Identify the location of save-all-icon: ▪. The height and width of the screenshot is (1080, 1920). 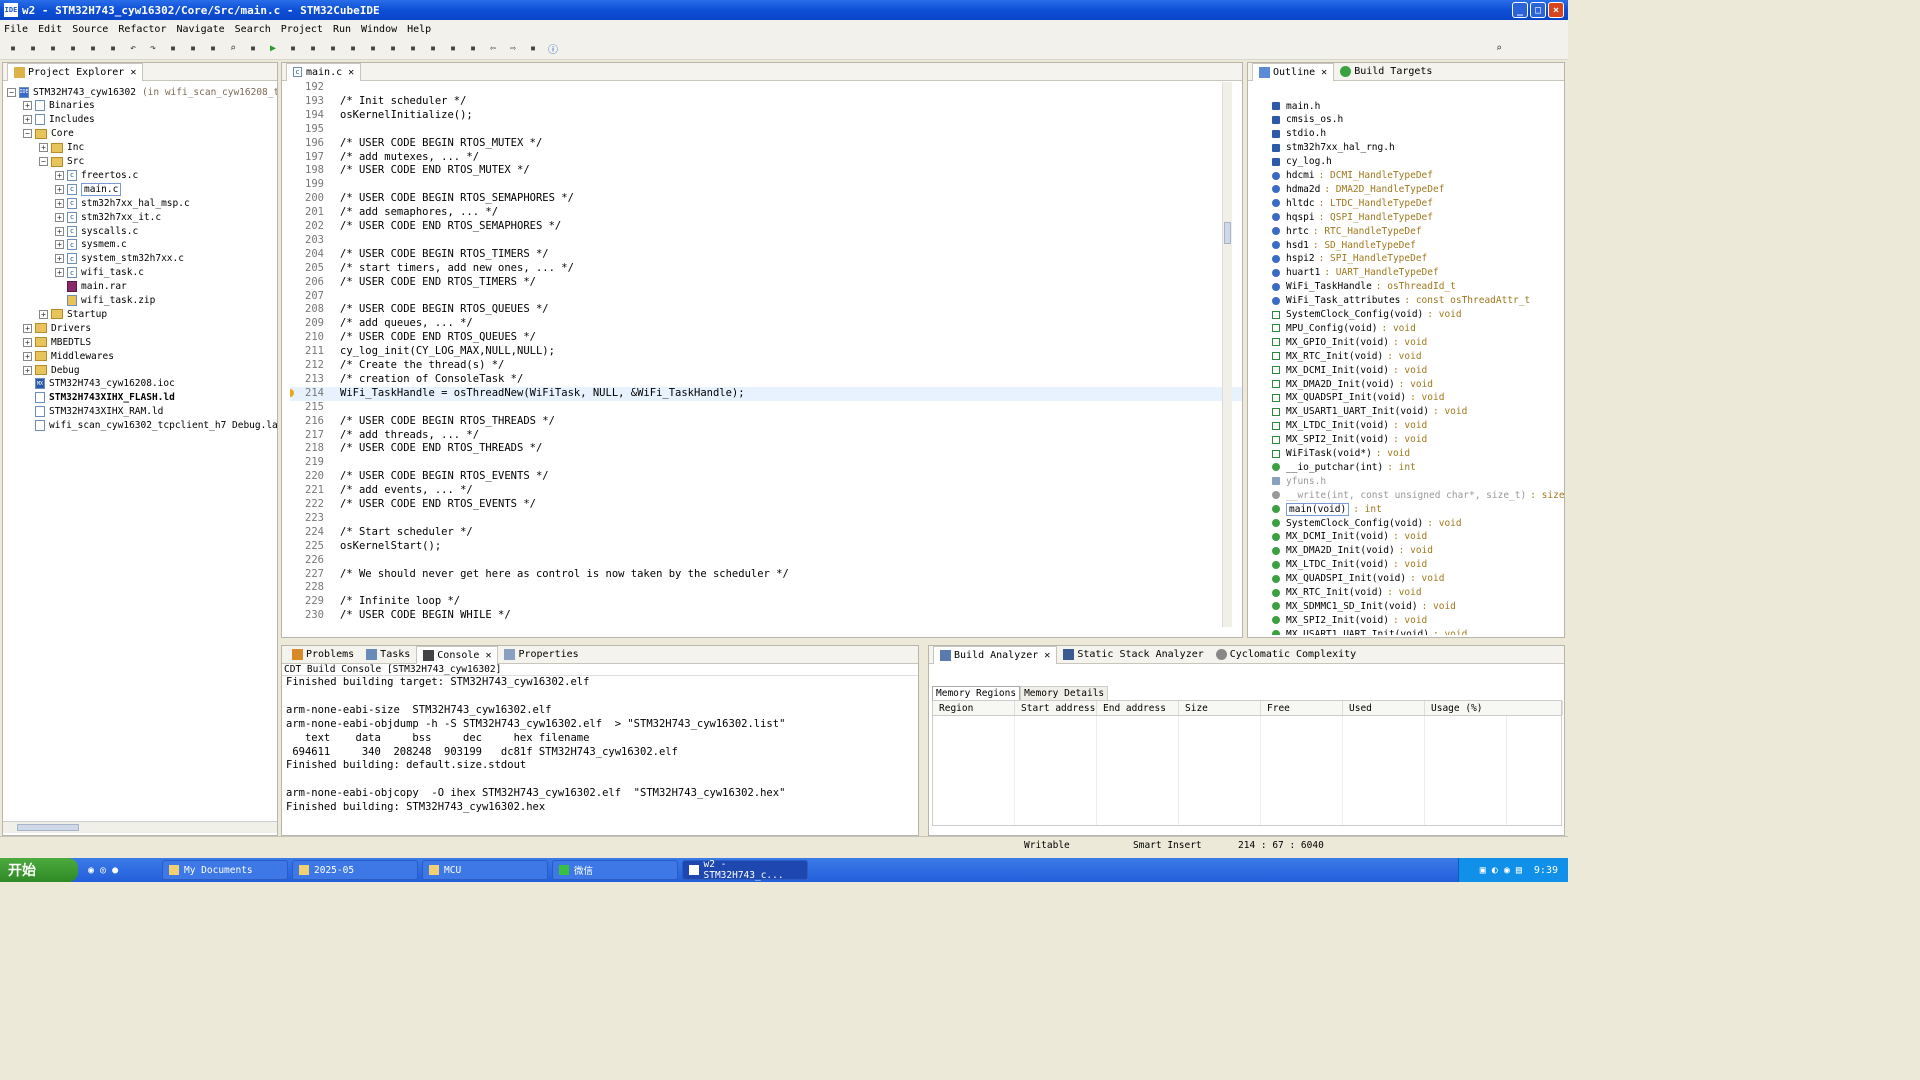
(53, 49).